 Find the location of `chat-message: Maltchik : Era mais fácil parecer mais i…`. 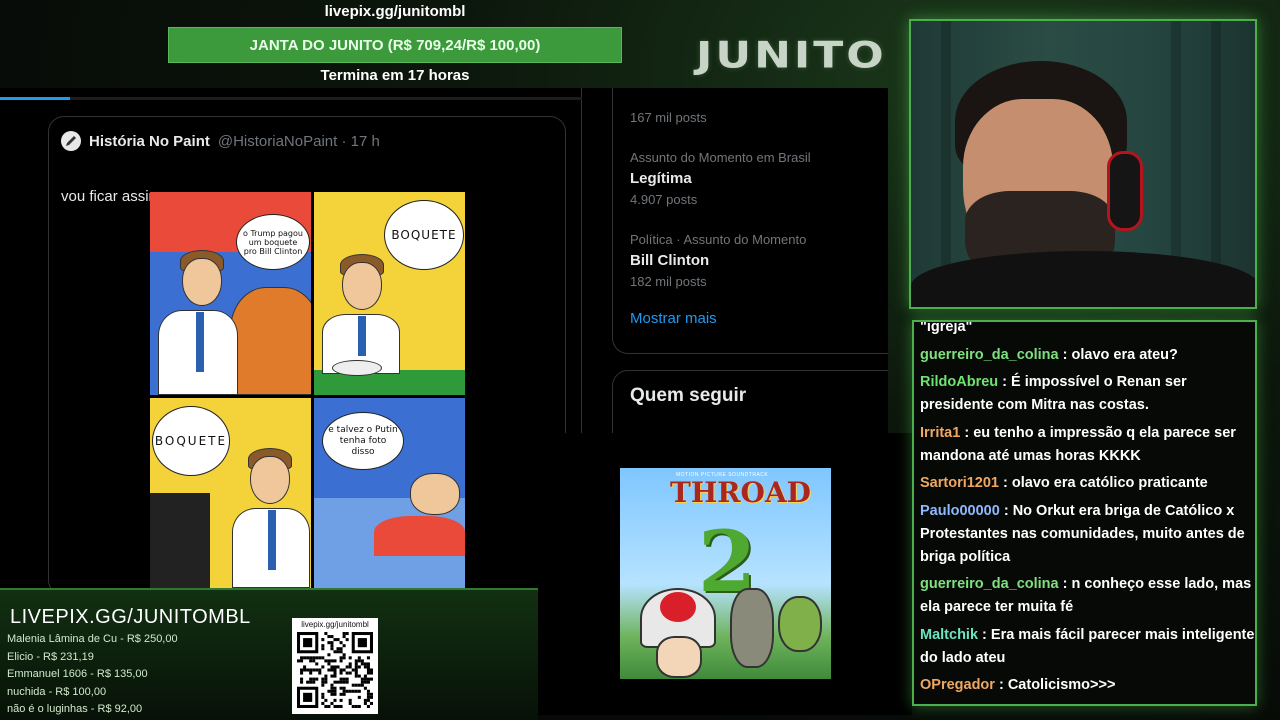

chat-message: Maltchik : Era mais fácil parecer mais i… is located at coordinates (1087, 647).